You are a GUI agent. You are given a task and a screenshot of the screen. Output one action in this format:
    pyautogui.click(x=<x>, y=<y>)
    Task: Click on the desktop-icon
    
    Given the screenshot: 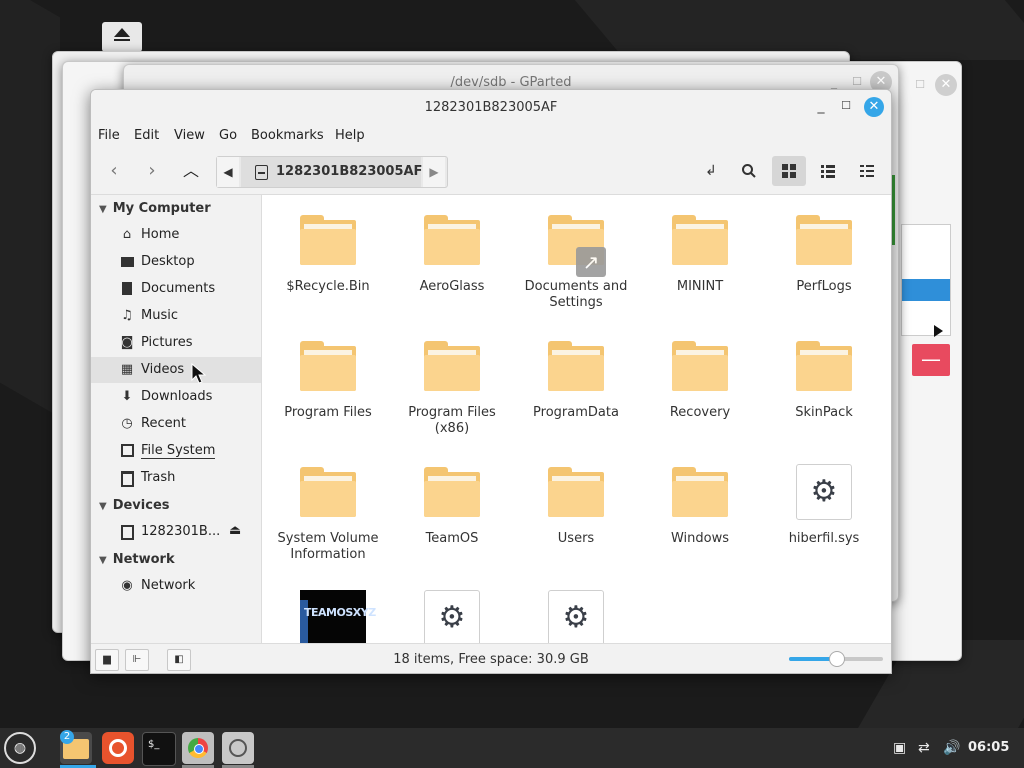 What is the action you would take?
    pyautogui.click(x=127, y=262)
    